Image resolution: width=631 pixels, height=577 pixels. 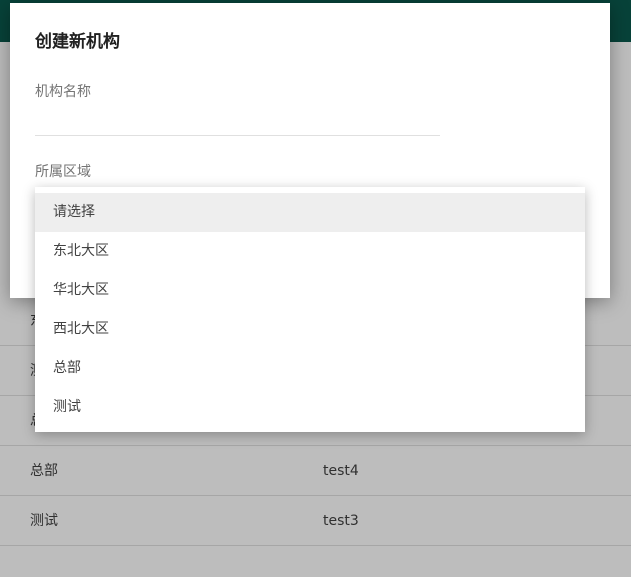 I want to click on organization-name-input, so click(x=237, y=122).